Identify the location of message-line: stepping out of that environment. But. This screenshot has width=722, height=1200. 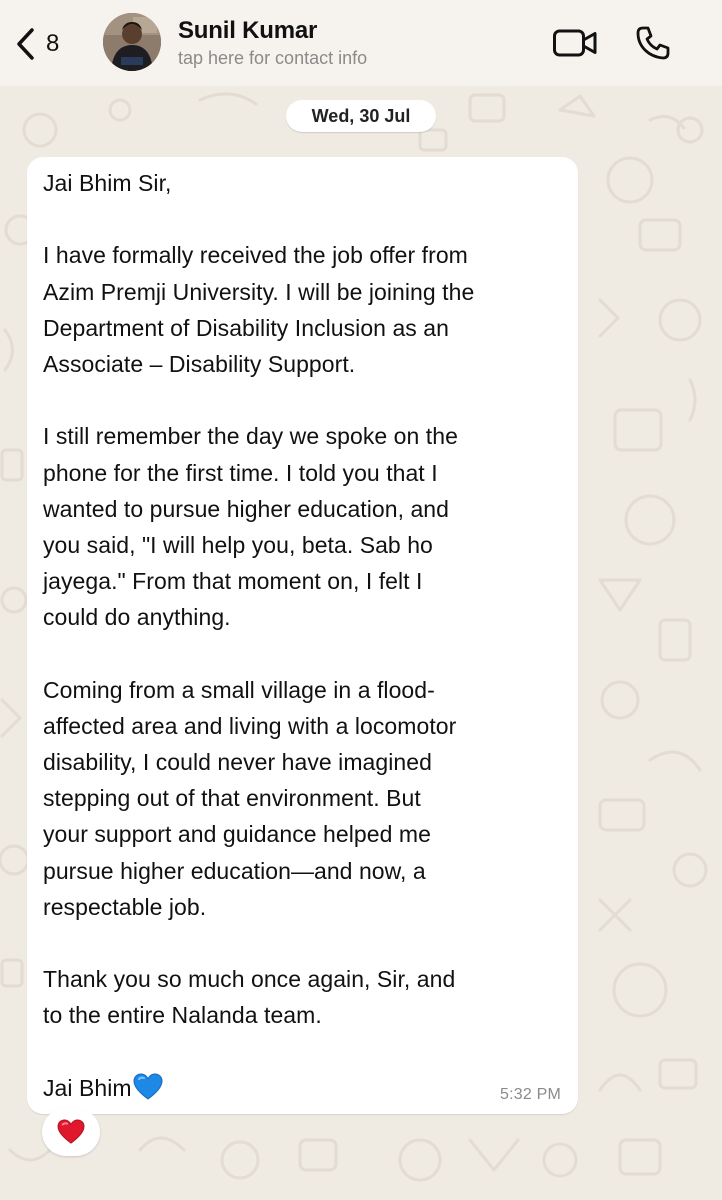
(232, 798).